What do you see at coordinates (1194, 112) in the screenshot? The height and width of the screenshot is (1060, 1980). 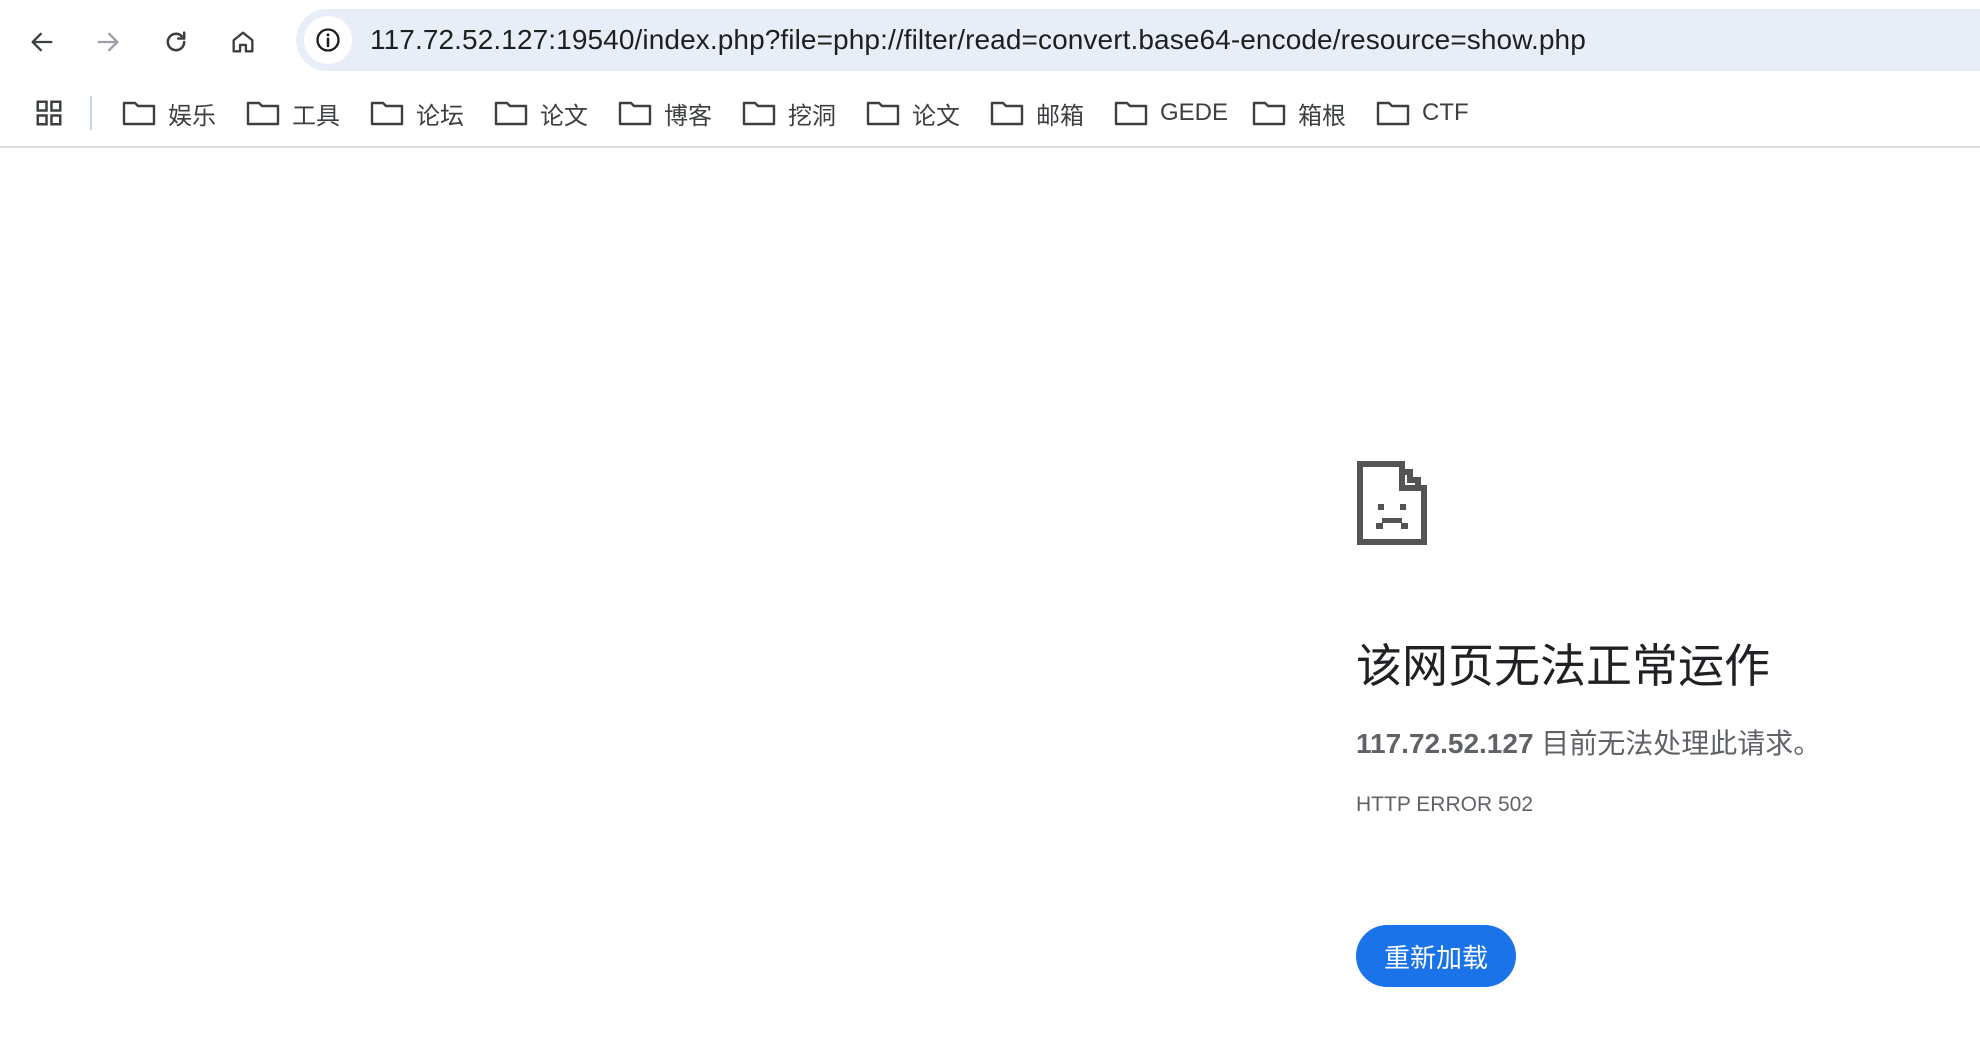 I see `bookmark-label: GEDE` at bounding box center [1194, 112].